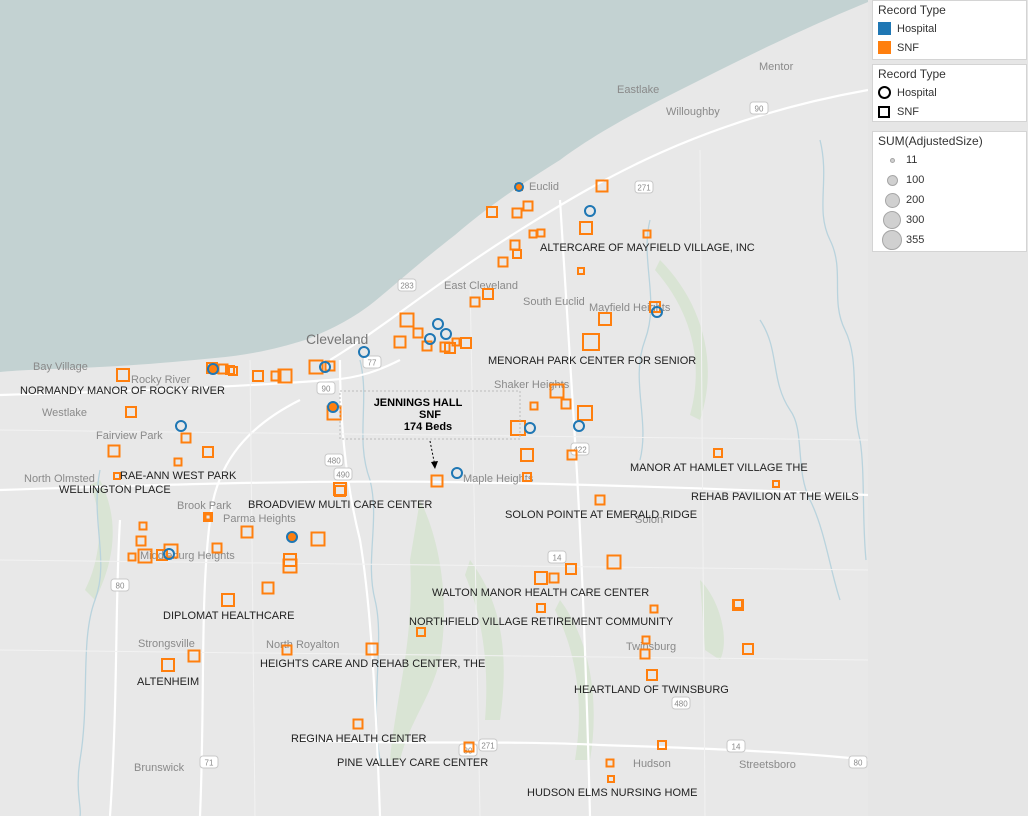 The width and height of the screenshot is (1028, 816). What do you see at coordinates (949, 220) in the screenshot?
I see `size-legend-item: 300` at bounding box center [949, 220].